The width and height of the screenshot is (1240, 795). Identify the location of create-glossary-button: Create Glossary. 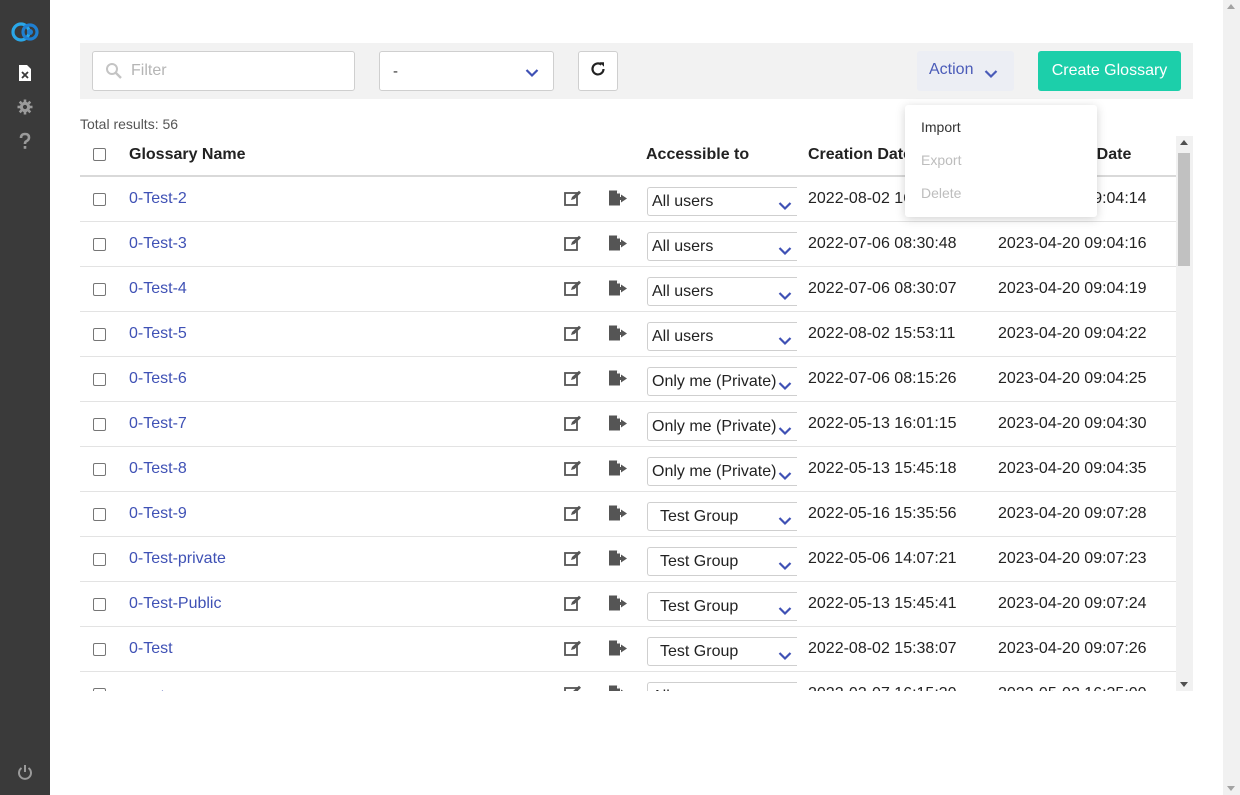
(1109, 71).